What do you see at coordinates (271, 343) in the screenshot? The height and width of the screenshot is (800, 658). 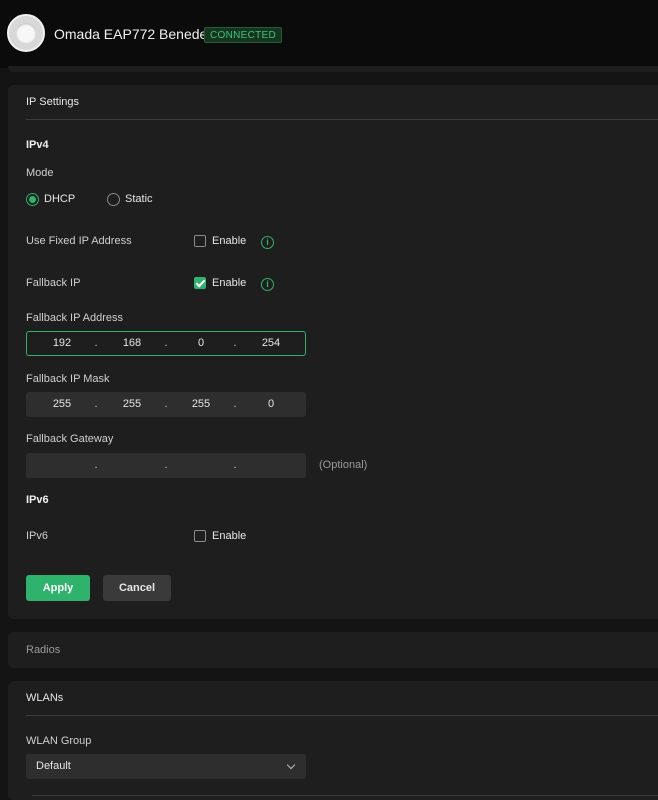 I see `ip-octet-4: 254` at bounding box center [271, 343].